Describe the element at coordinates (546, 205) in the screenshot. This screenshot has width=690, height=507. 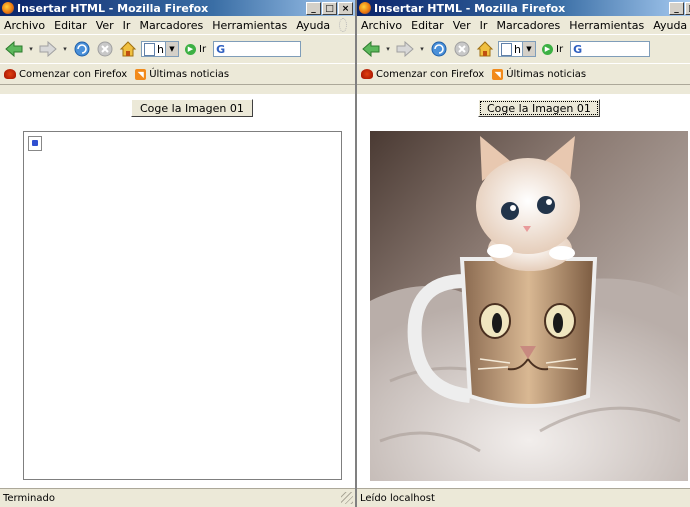
I see `kitten-eye-right` at that location.